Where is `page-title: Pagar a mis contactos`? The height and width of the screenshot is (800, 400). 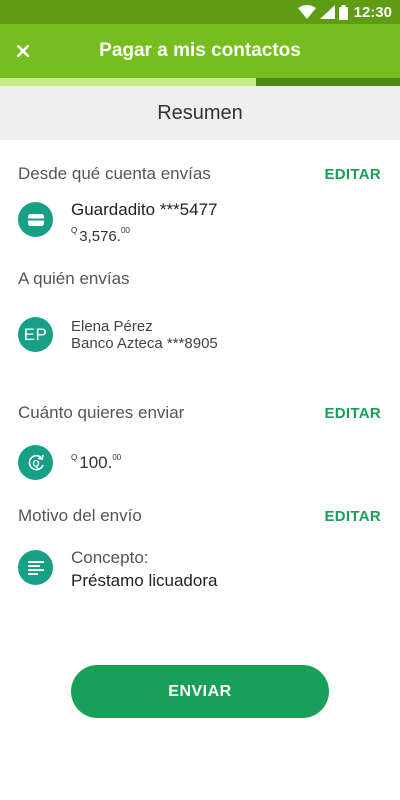
page-title: Pagar a mis contactos is located at coordinates (200, 50).